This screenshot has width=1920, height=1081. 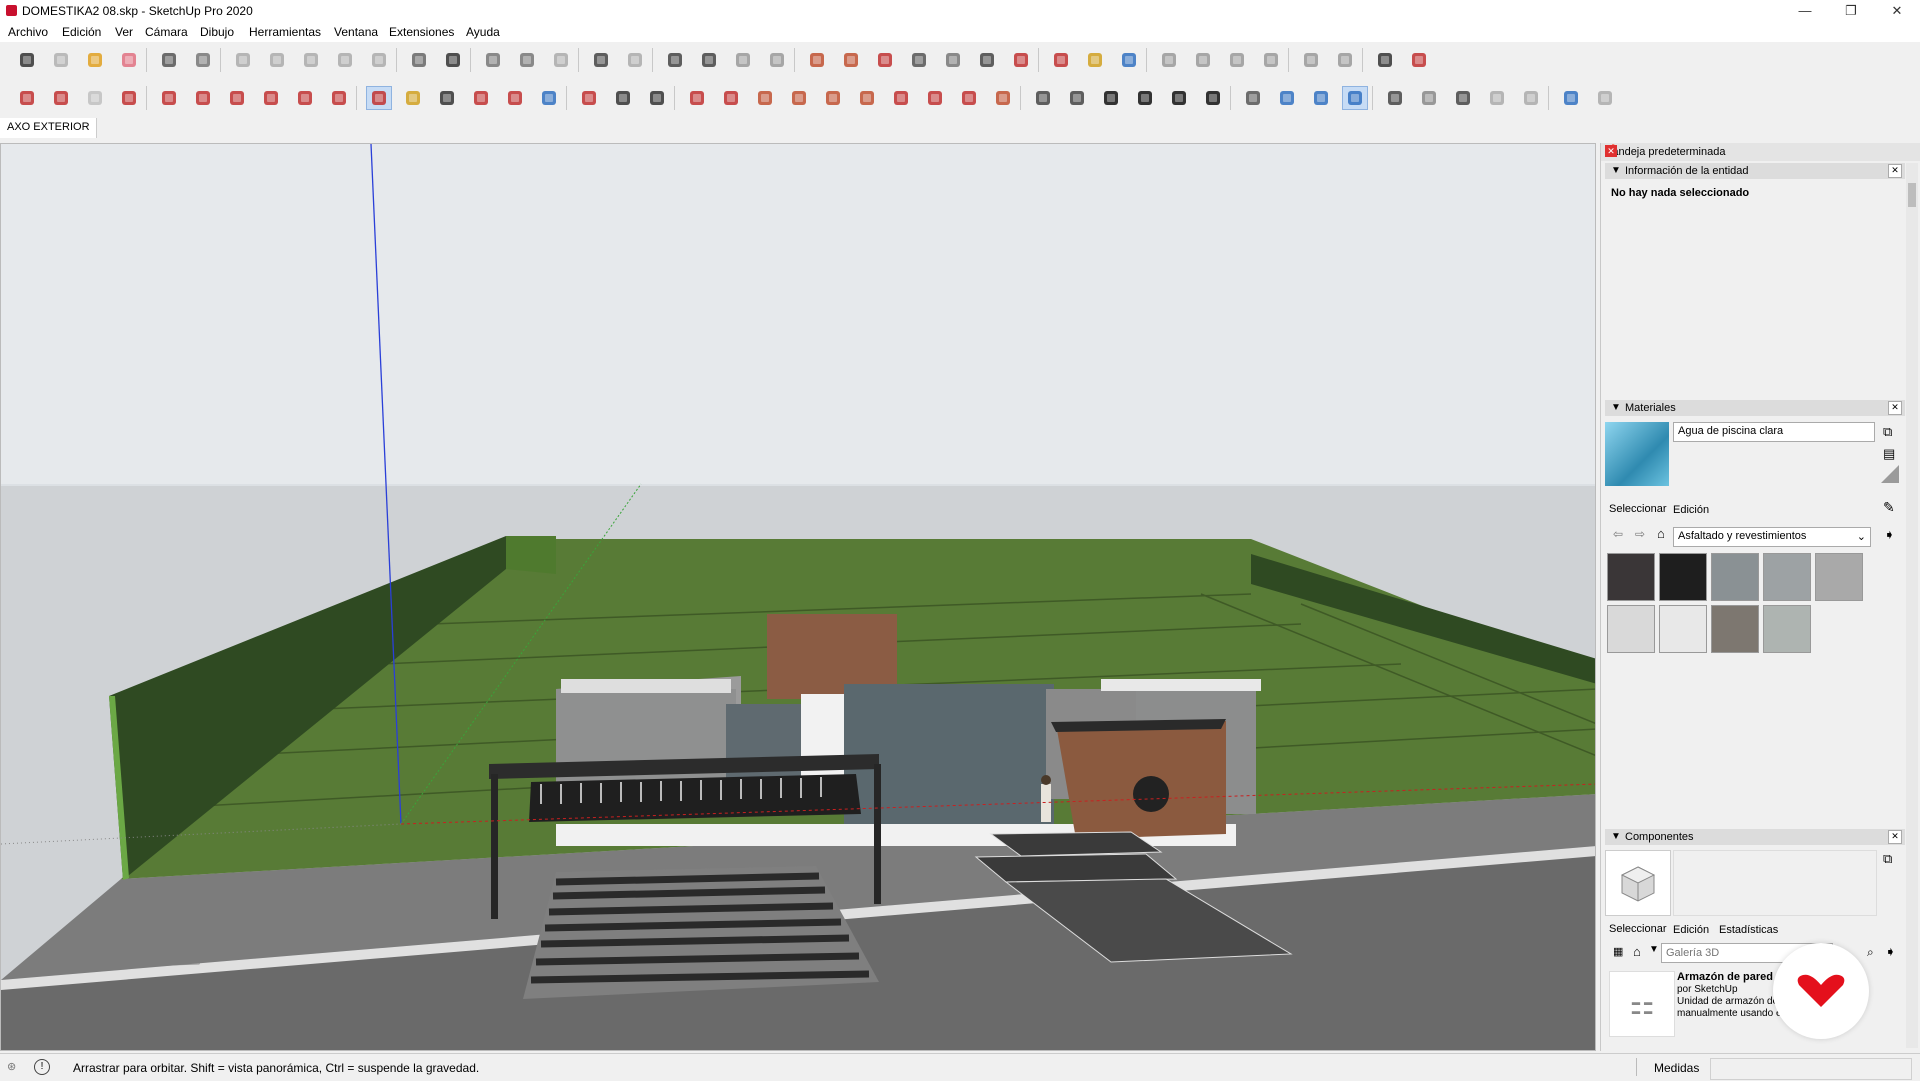 What do you see at coordinates (243, 60) in the screenshot?
I see `iso-view-icon` at bounding box center [243, 60].